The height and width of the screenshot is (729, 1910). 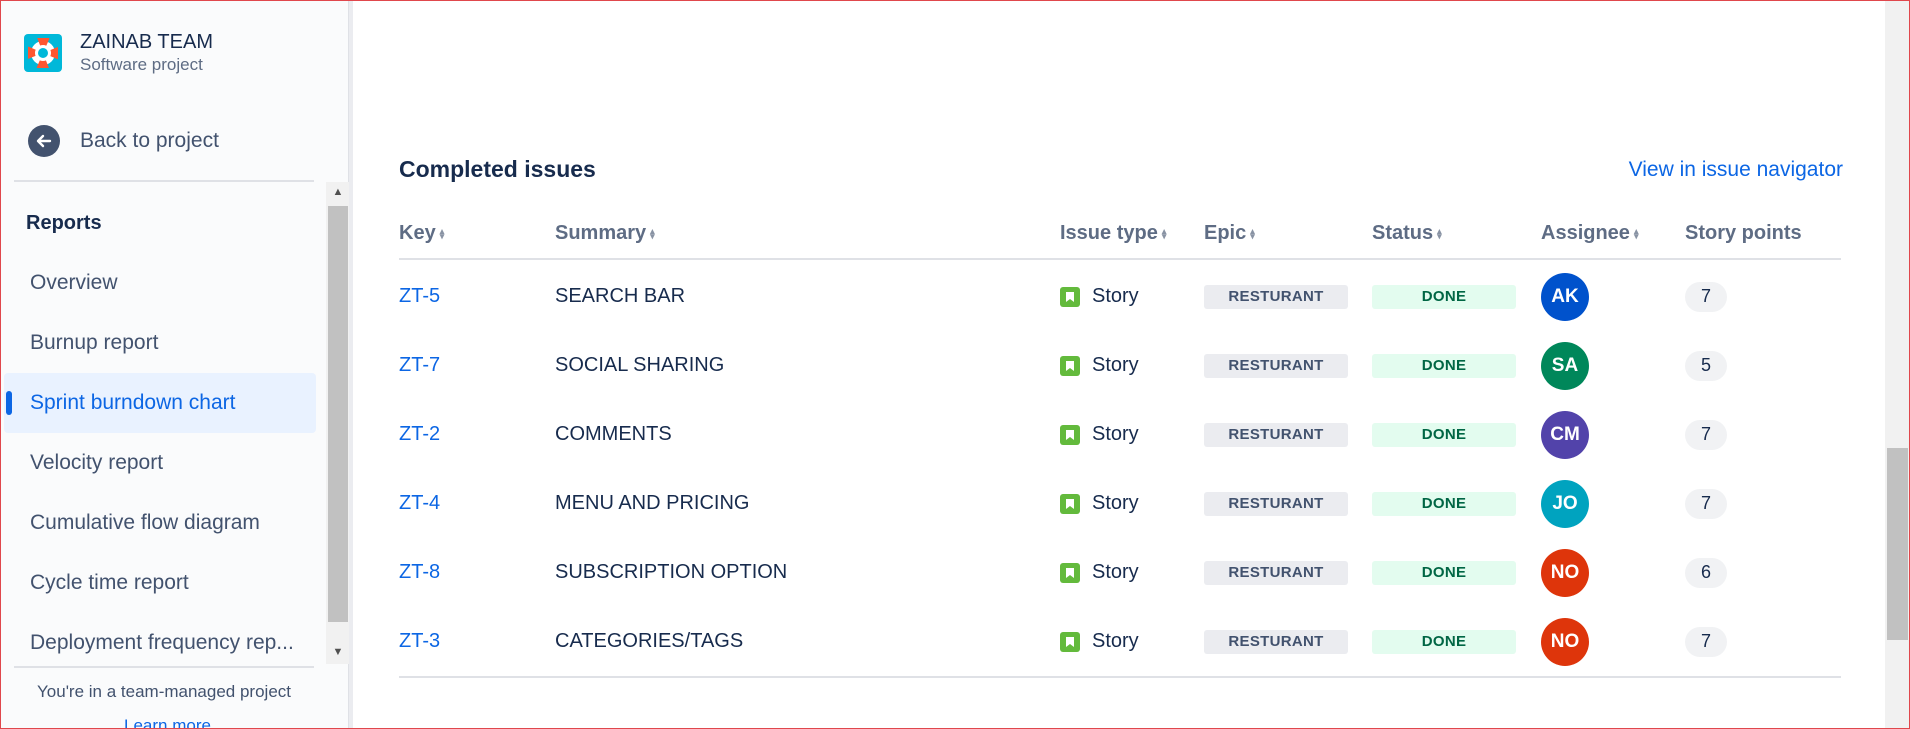 What do you see at coordinates (118, 53) in the screenshot?
I see `project-header: ZAINAB TEAM Software project` at bounding box center [118, 53].